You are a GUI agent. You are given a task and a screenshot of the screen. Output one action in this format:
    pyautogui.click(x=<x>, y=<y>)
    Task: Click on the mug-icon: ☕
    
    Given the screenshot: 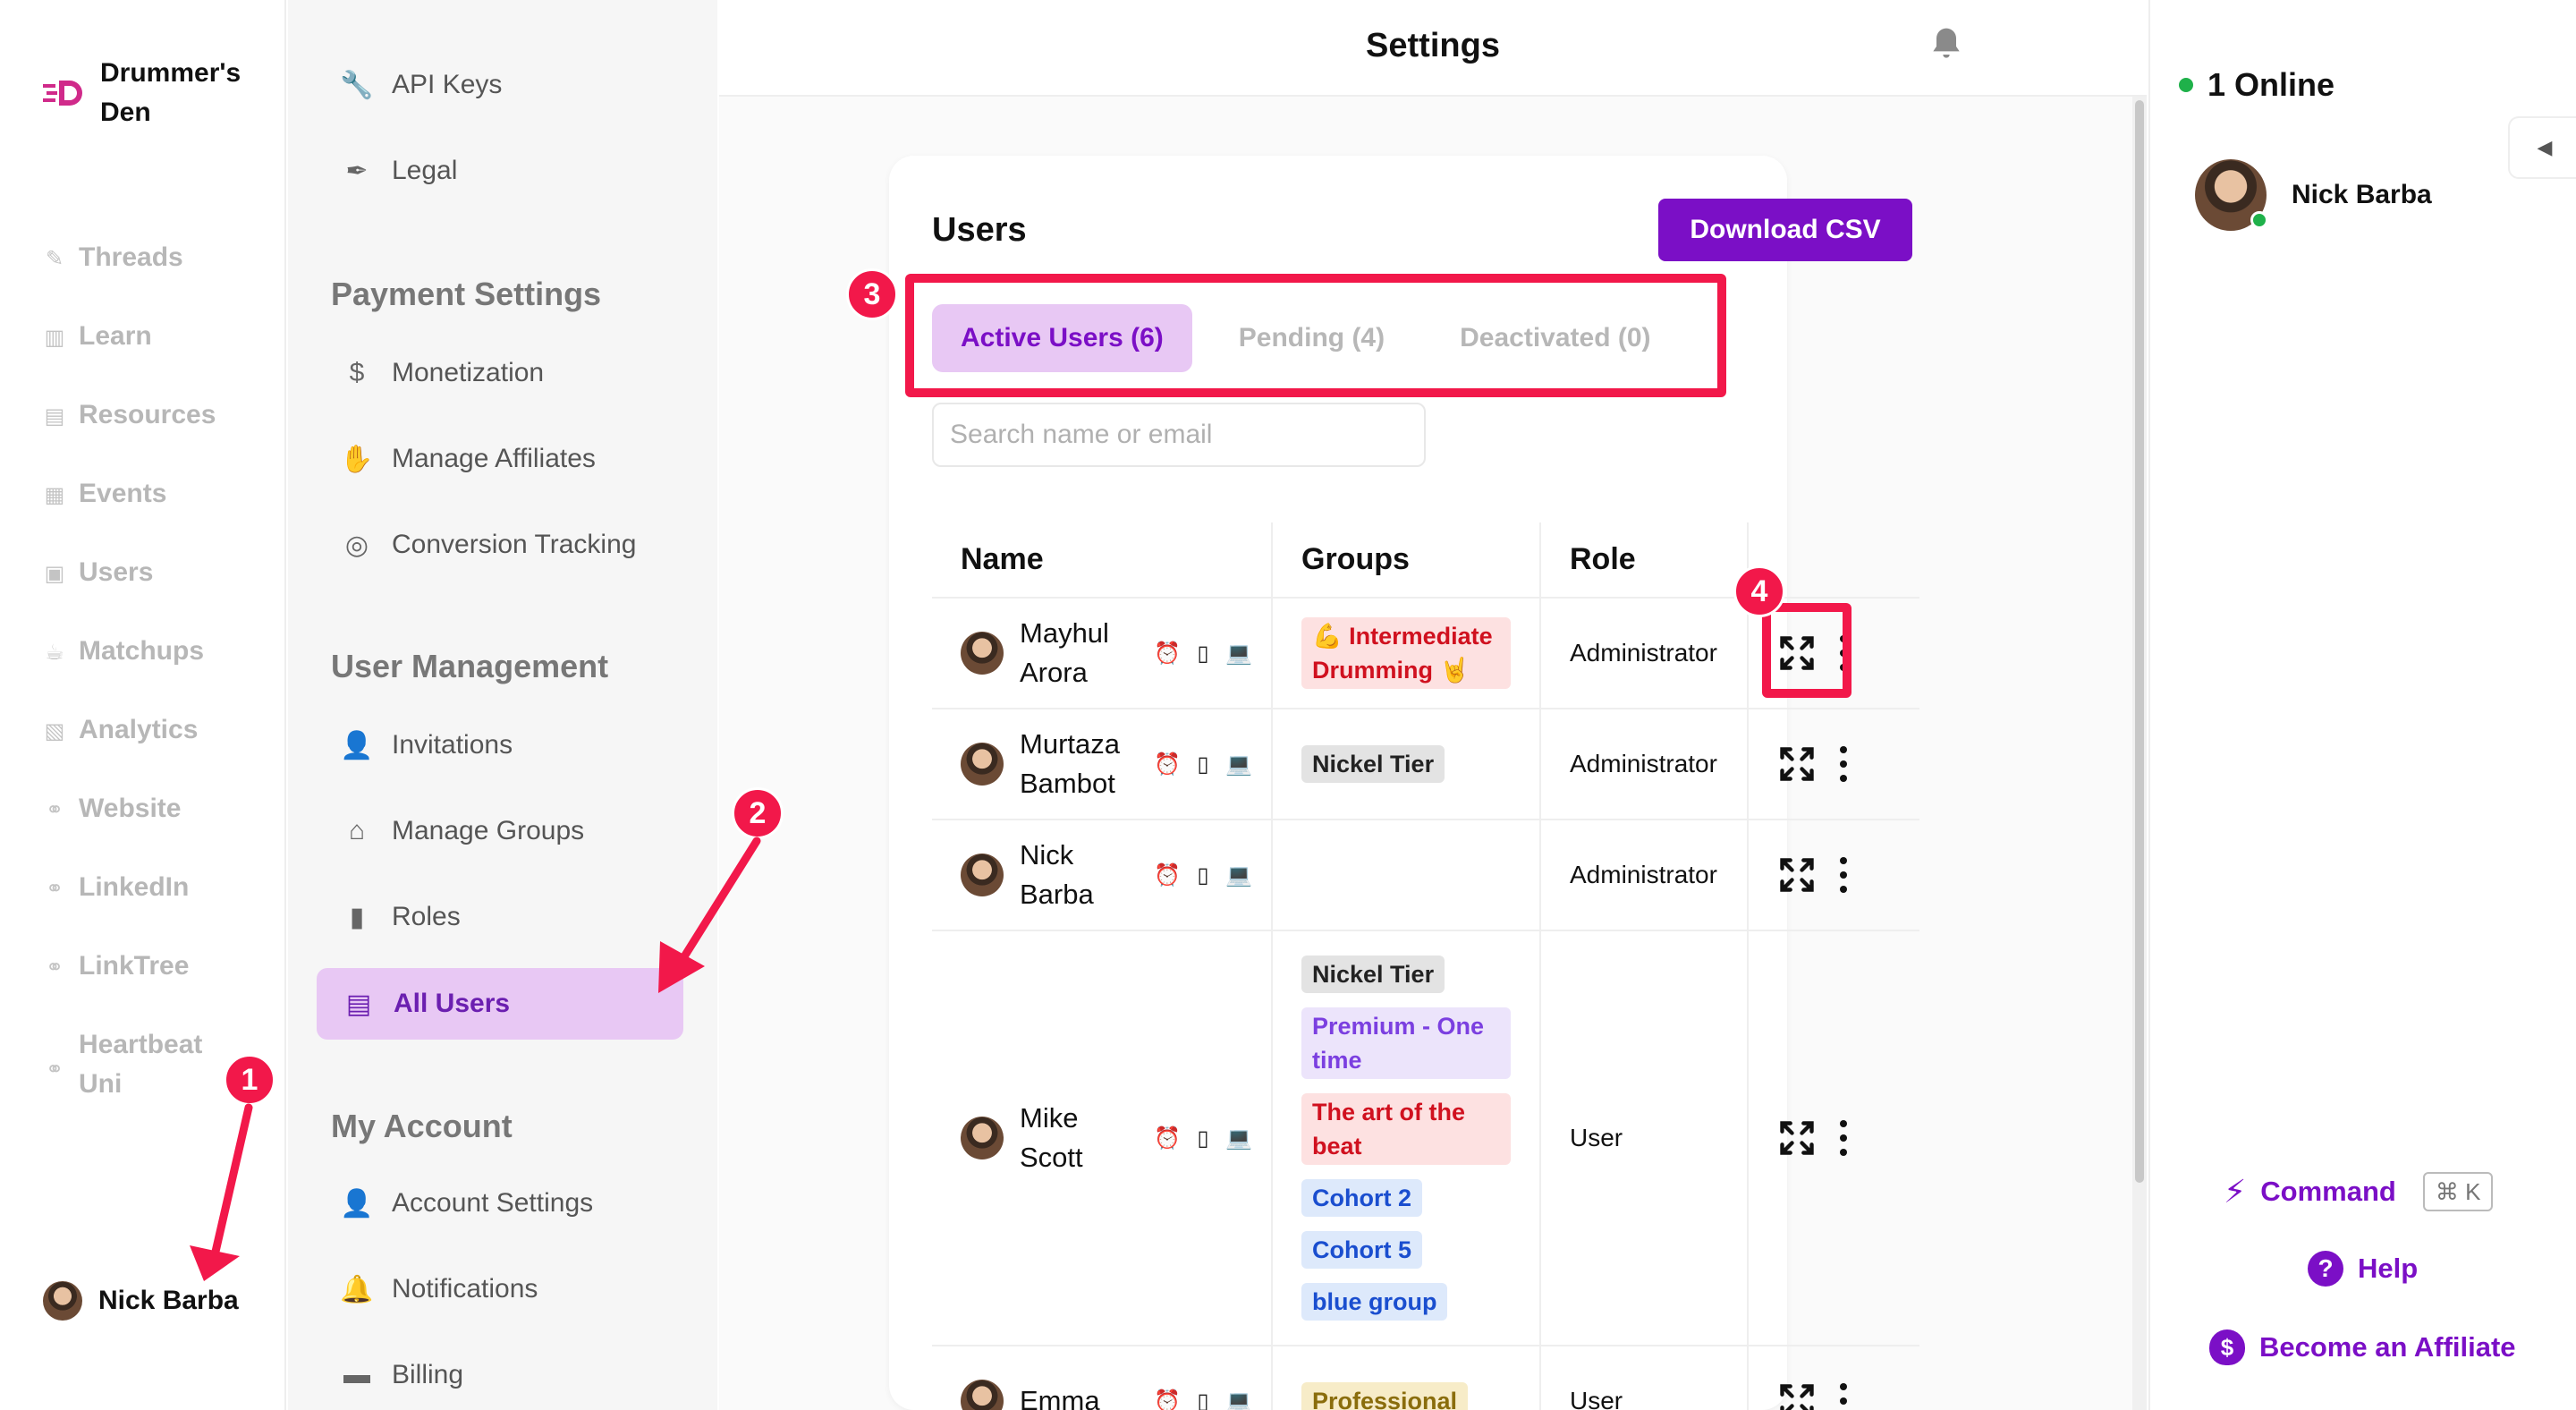 What is the action you would take?
    pyautogui.click(x=54, y=652)
    